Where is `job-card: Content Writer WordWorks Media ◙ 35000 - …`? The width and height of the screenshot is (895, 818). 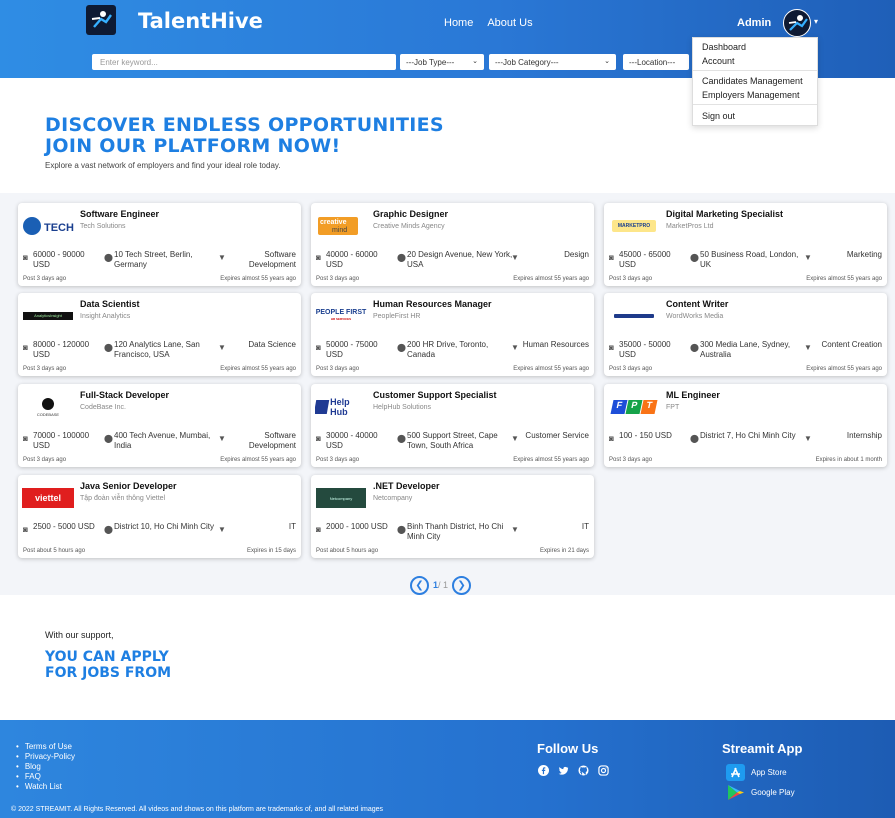 job-card: Content Writer WordWorks Media ◙ 35000 - … is located at coordinates (745, 334).